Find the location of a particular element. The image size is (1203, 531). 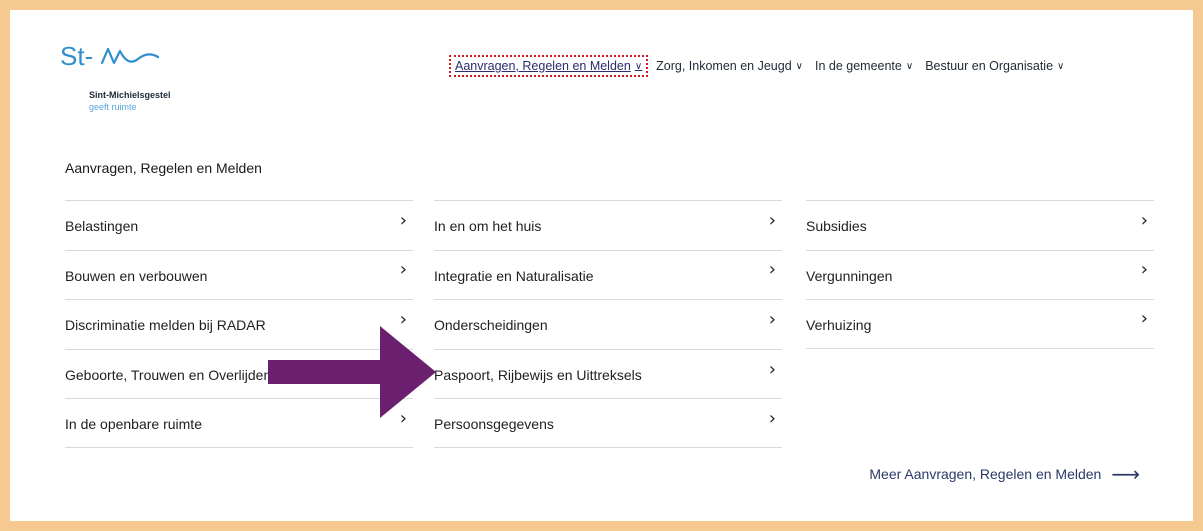

arrow-right-icon: ⟶ is located at coordinates (1125, 474).